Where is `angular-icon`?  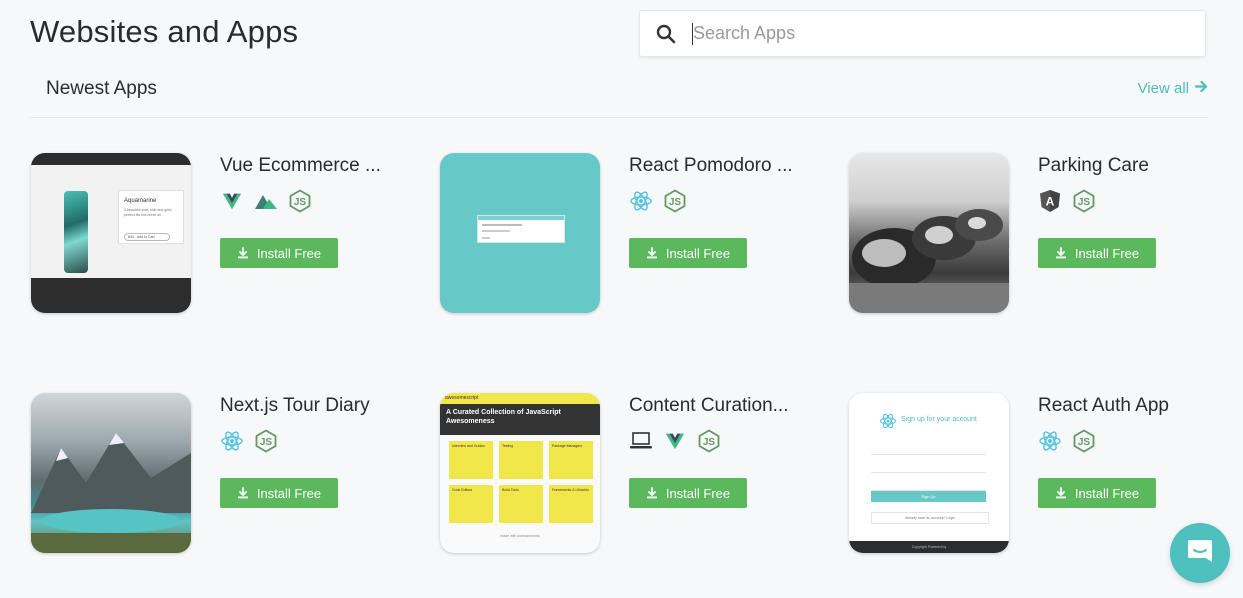
angular-icon is located at coordinates (1050, 201).